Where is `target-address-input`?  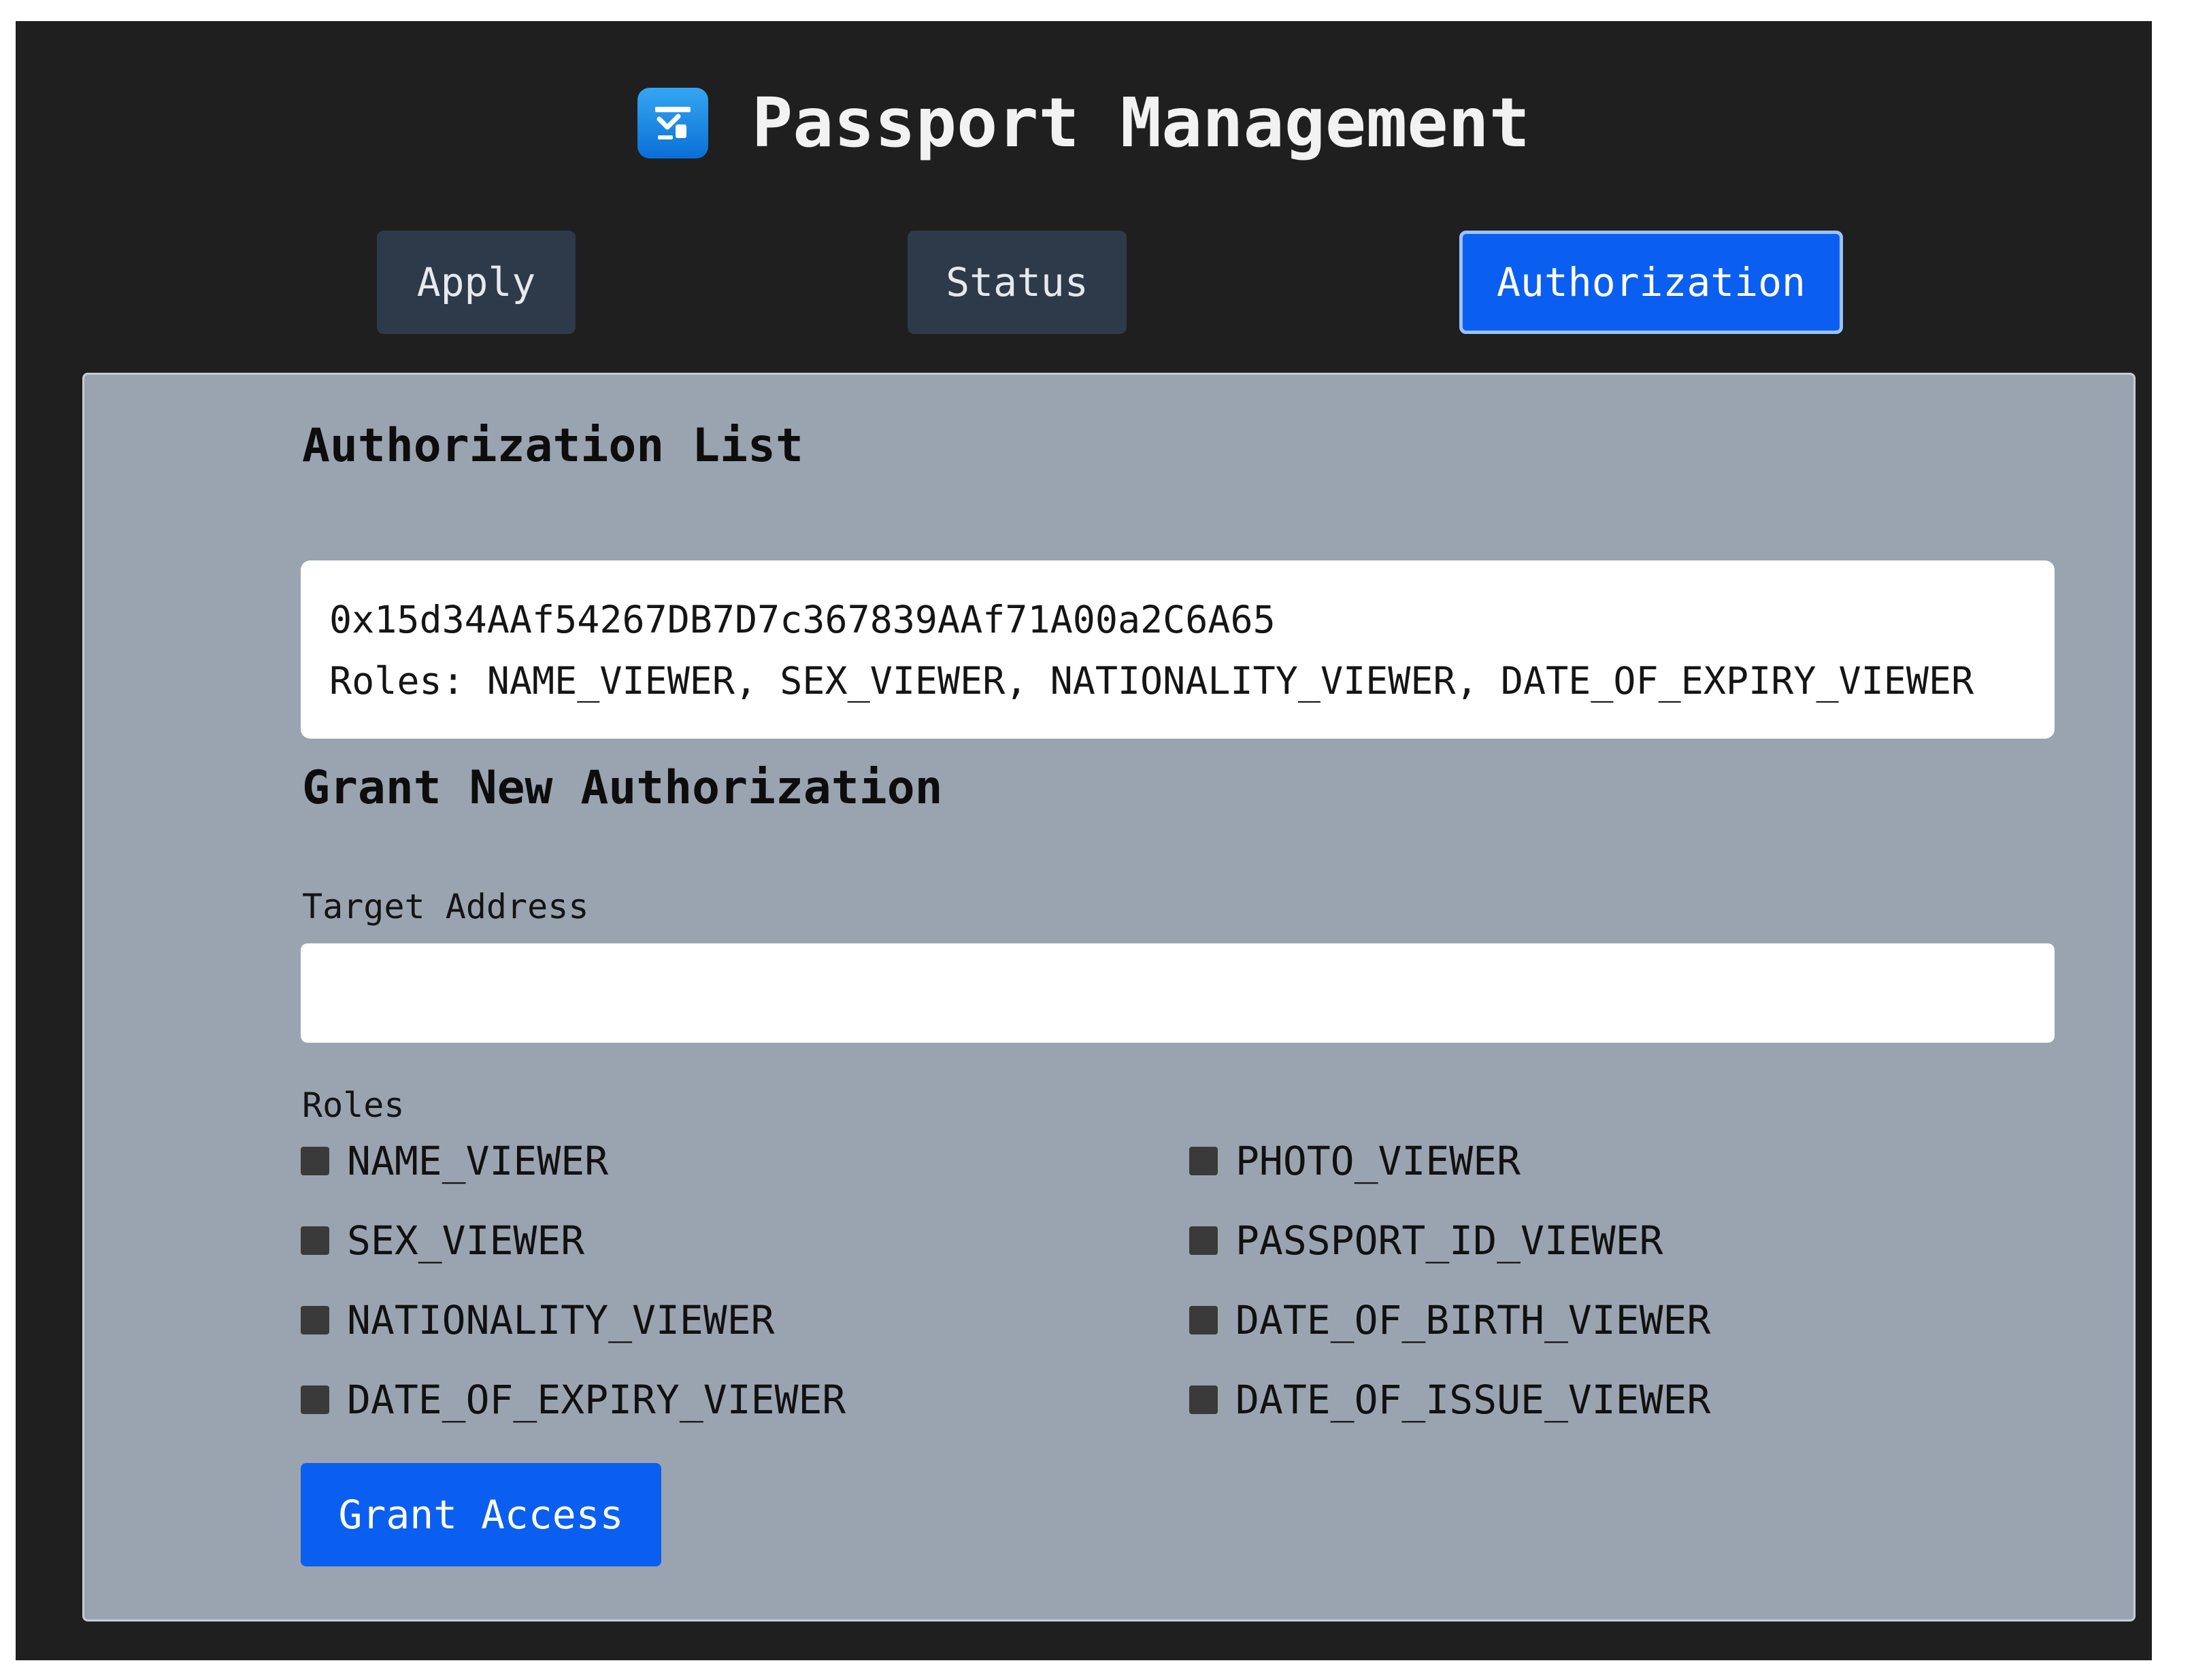
target-address-input is located at coordinates (1178, 993).